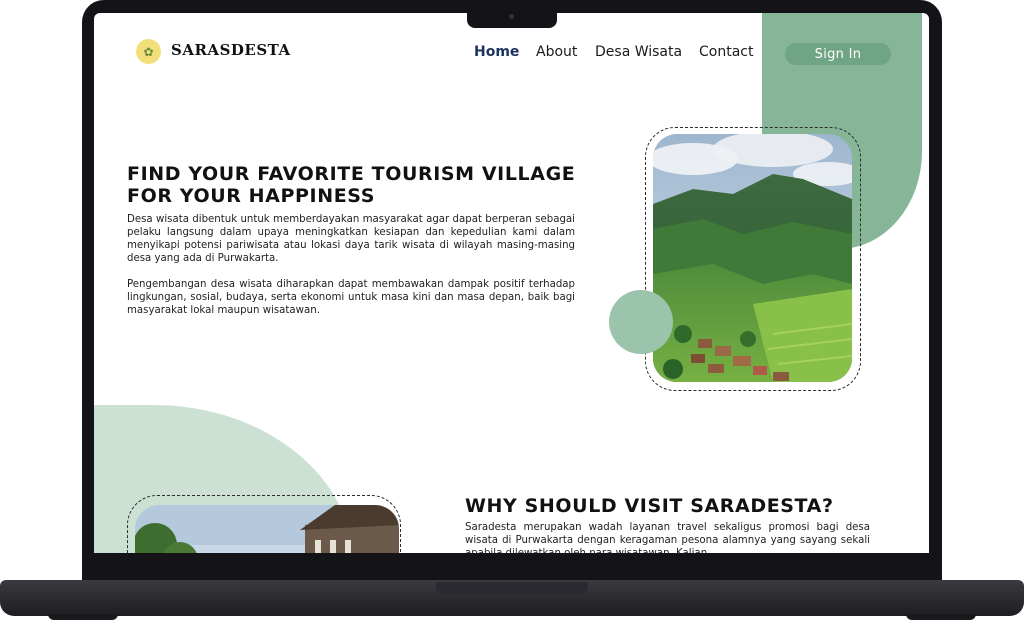 This screenshot has width=1024, height=624. What do you see at coordinates (838, 54) in the screenshot?
I see `sign-in-button: Sign In` at bounding box center [838, 54].